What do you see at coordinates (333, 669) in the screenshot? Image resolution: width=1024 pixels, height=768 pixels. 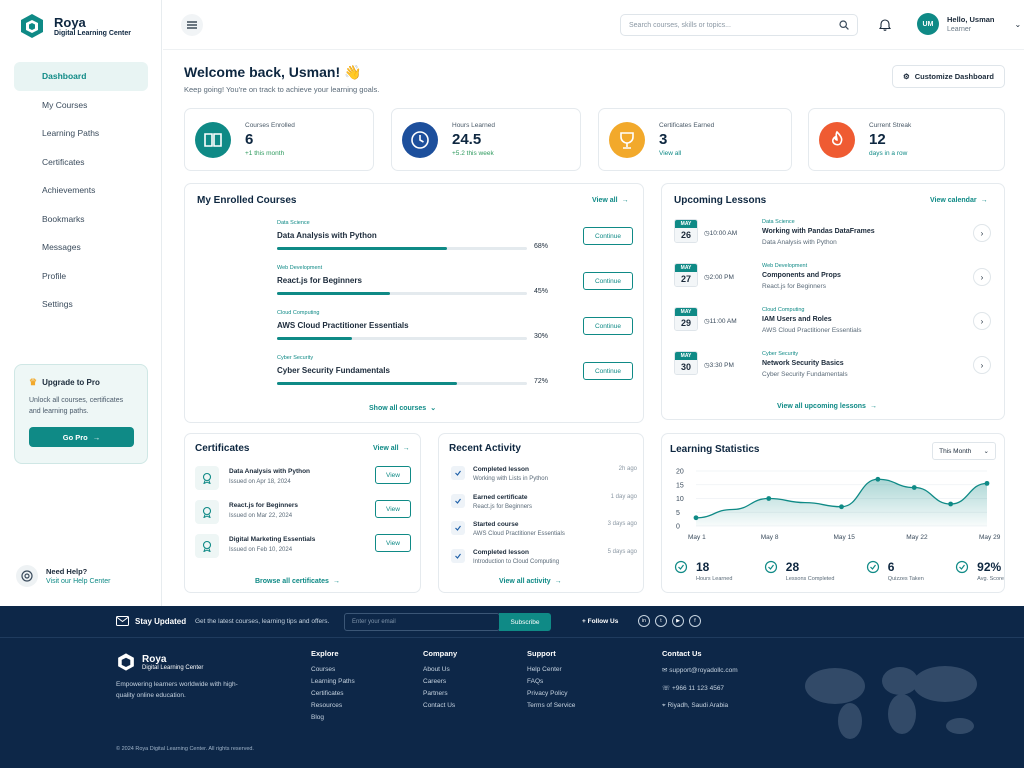 I see `footer-link: Courses` at bounding box center [333, 669].